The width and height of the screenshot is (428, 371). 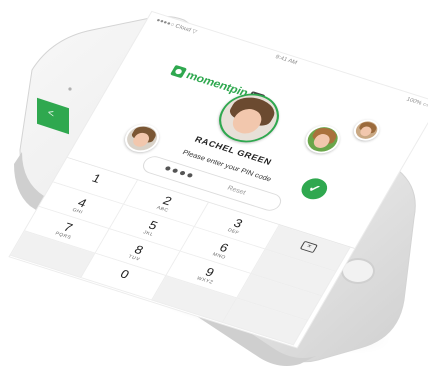 I want to click on avatar-user-next, so click(x=322, y=139).